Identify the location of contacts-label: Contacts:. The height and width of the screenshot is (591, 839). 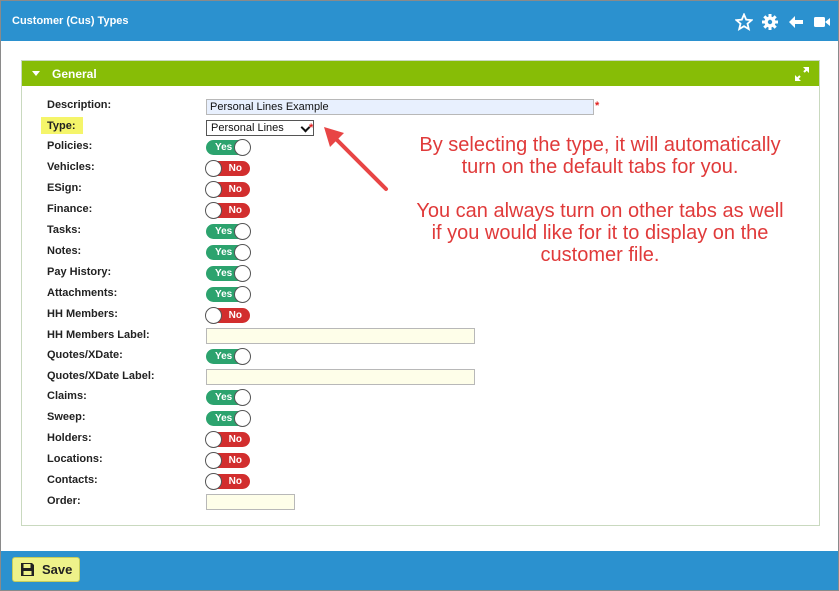
(72, 480).